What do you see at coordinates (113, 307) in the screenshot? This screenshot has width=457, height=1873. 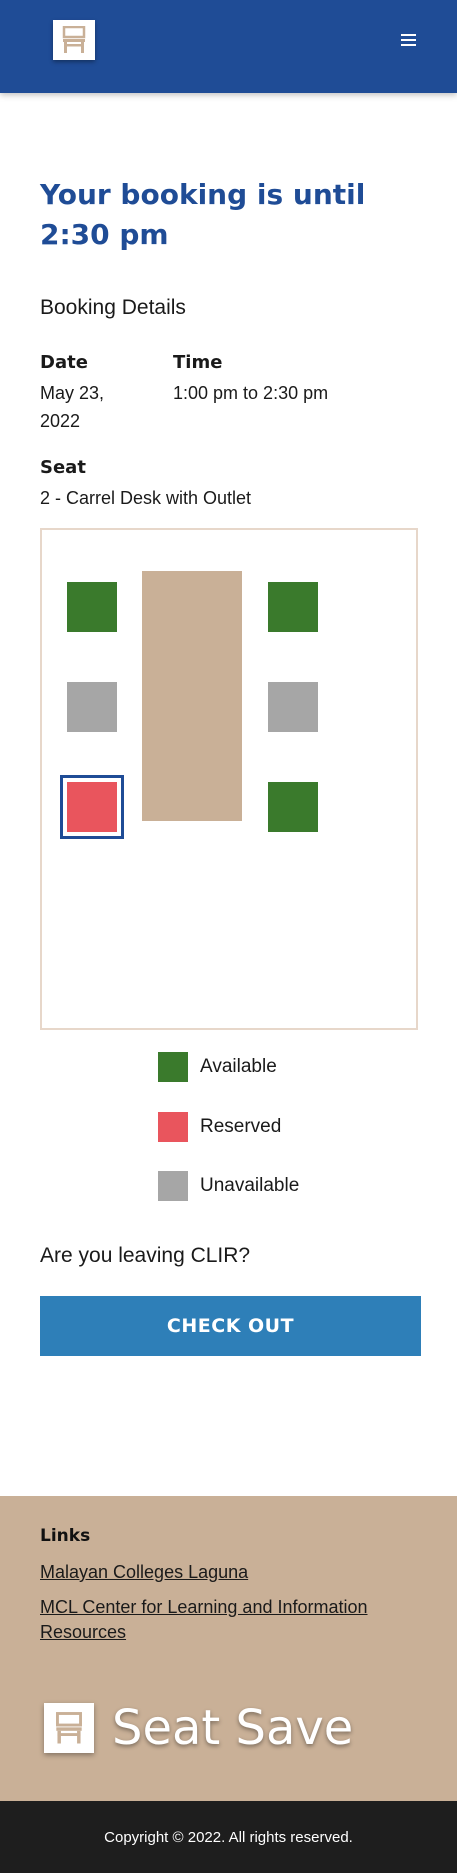 I see `booking-details-heading: Booking Details` at bounding box center [113, 307].